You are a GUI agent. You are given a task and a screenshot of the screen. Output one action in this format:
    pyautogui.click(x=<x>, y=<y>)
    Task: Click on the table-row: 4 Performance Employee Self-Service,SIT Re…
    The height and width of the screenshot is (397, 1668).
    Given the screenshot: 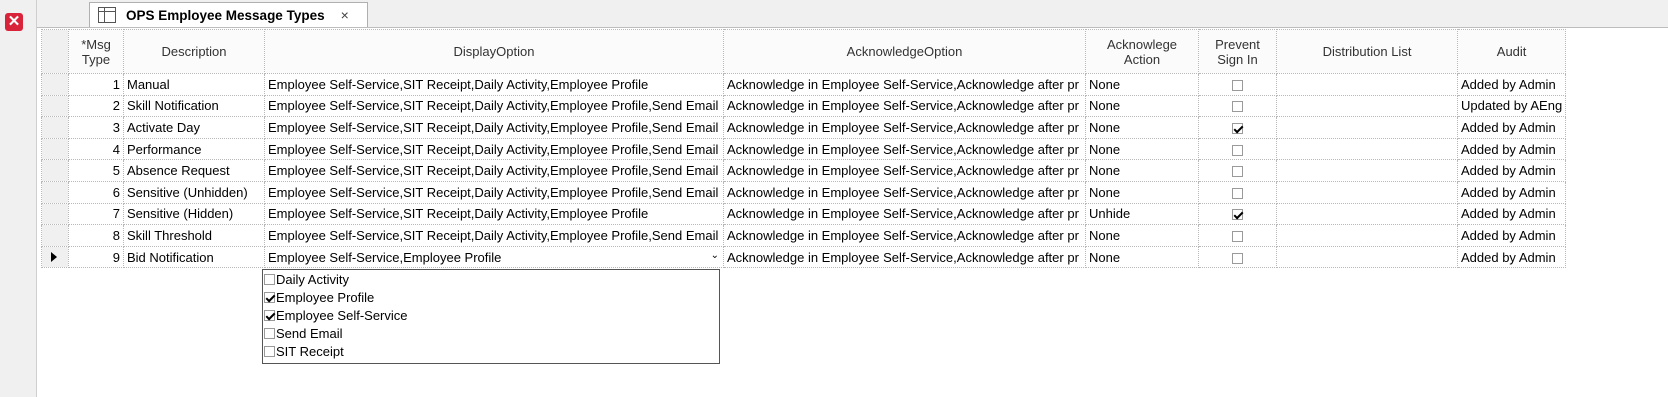 What is the action you would take?
    pyautogui.click(x=804, y=149)
    